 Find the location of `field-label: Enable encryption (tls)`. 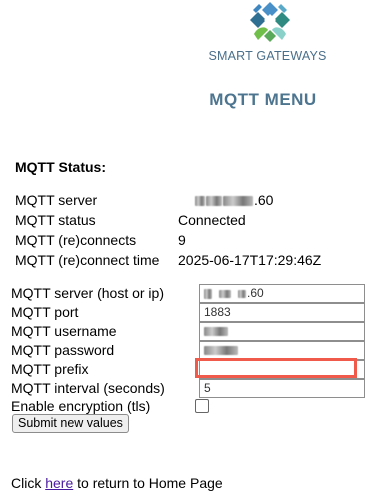

field-label: Enable encryption (tls) is located at coordinates (81, 406).